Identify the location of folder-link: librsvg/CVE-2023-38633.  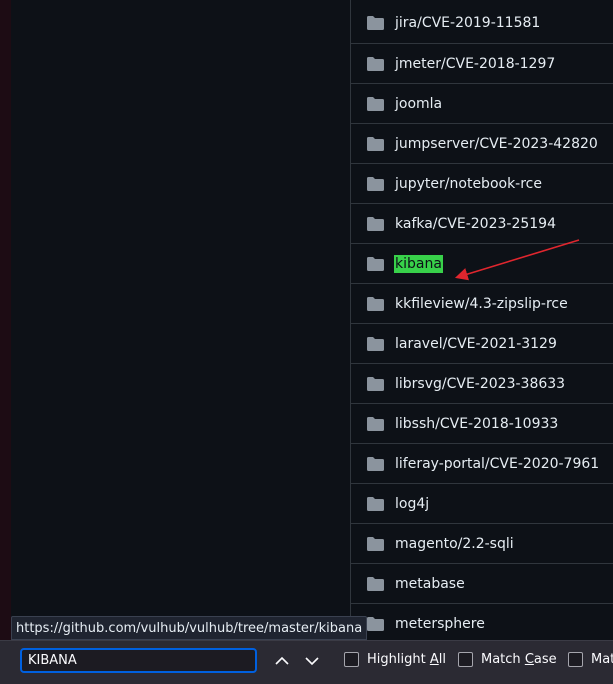
(480, 384).